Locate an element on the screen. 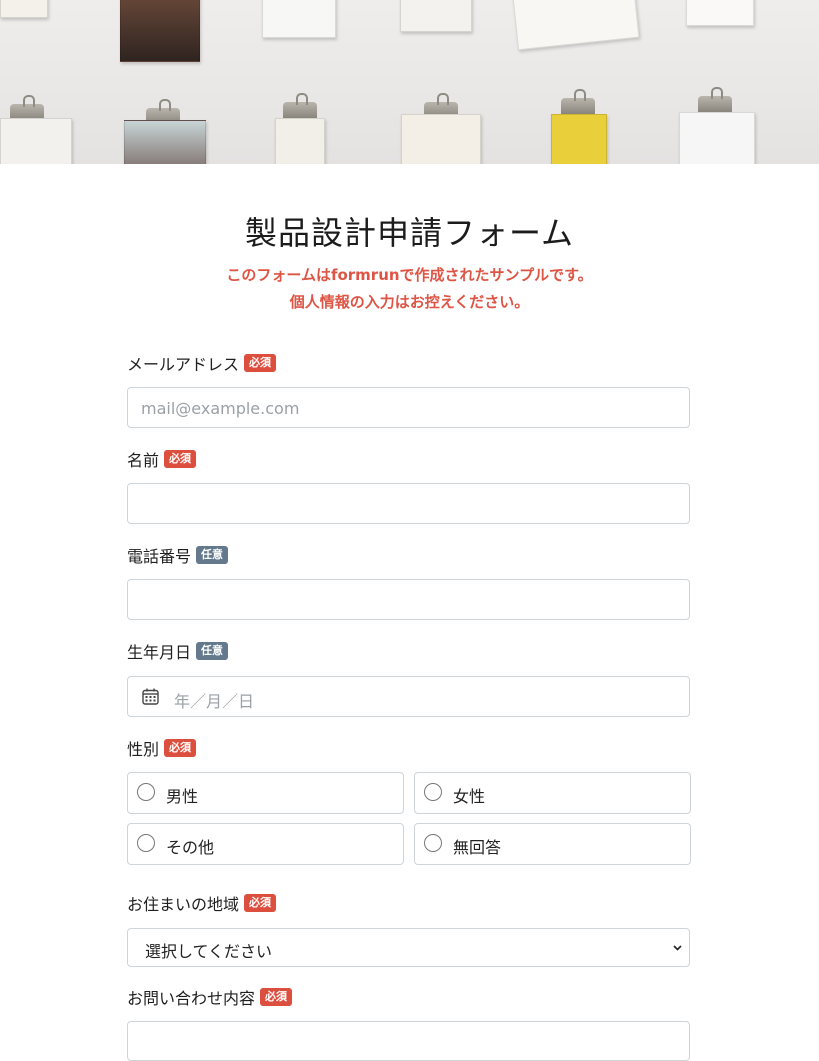 Image resolution: width=819 pixels, height=1061 pixels. gender-option-male: 男性 is located at coordinates (265, 793).